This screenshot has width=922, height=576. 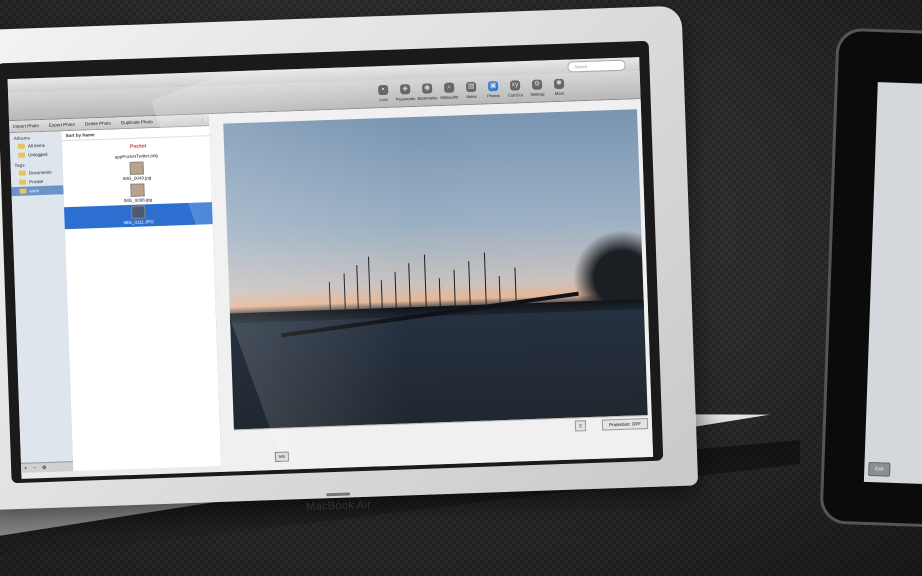 I want to click on sidebar-item-label: work, so click(x=34, y=191).